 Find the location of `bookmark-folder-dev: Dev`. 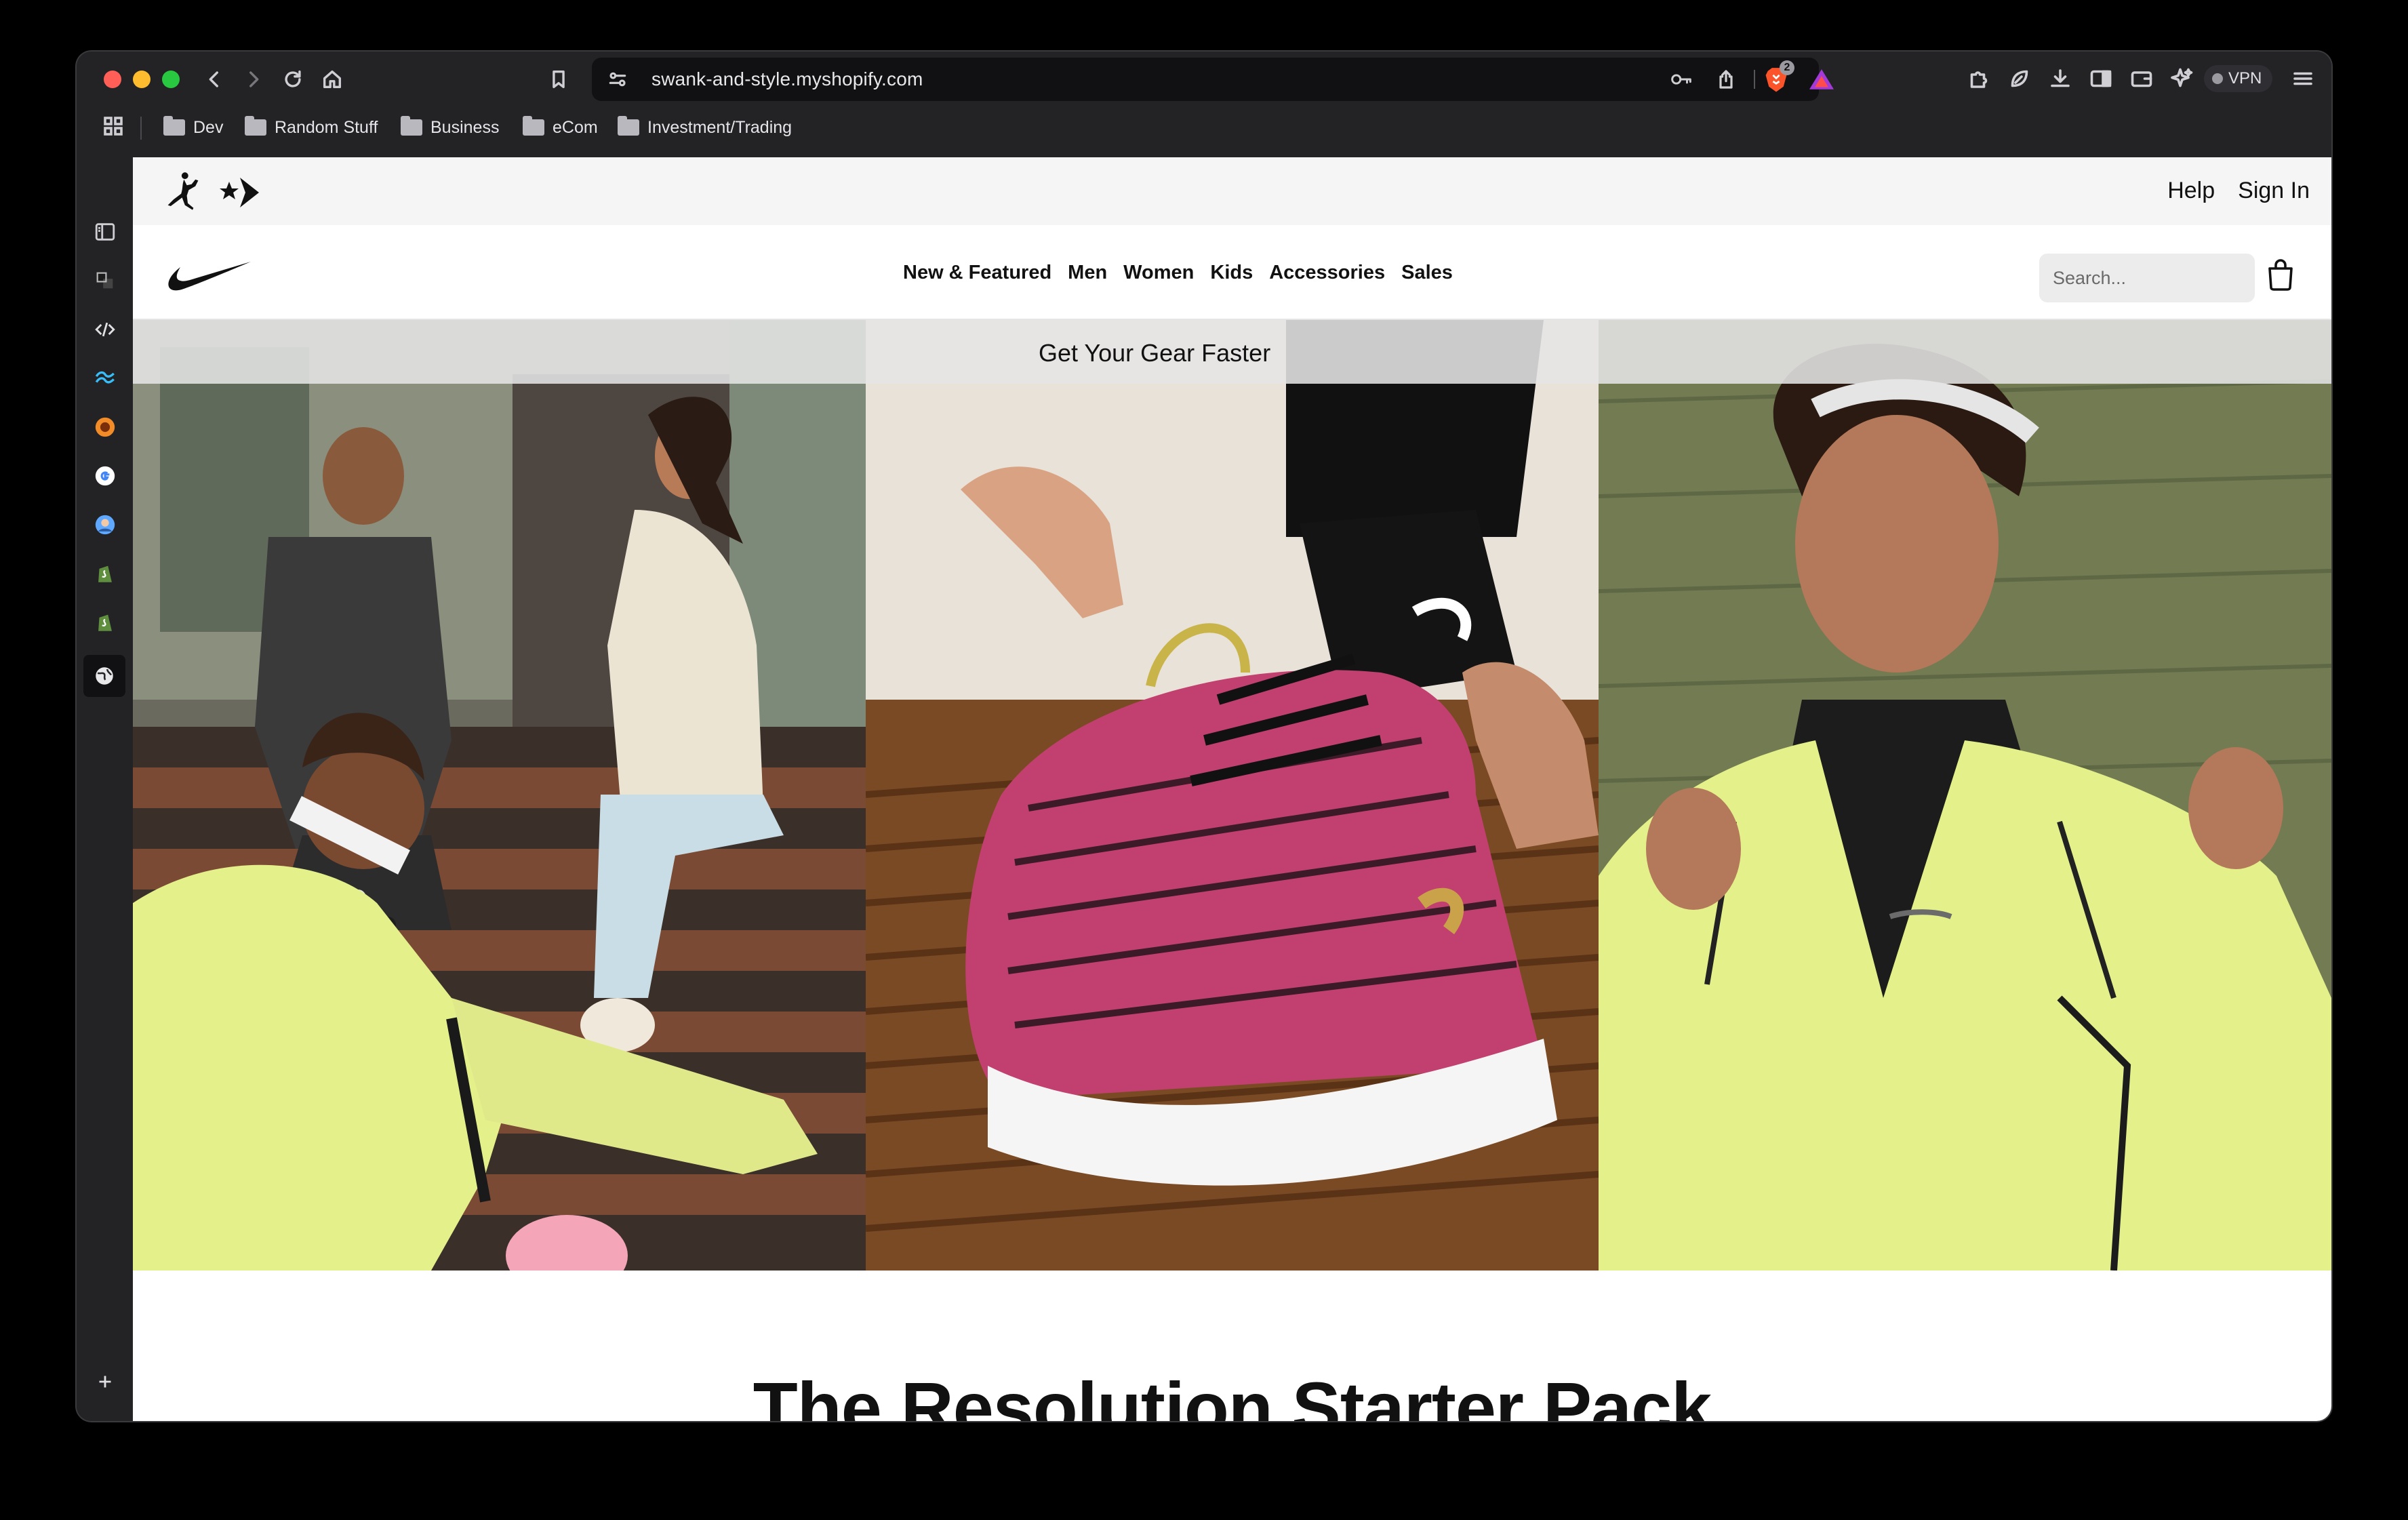

bookmark-folder-dev: Dev is located at coordinates (193, 127).